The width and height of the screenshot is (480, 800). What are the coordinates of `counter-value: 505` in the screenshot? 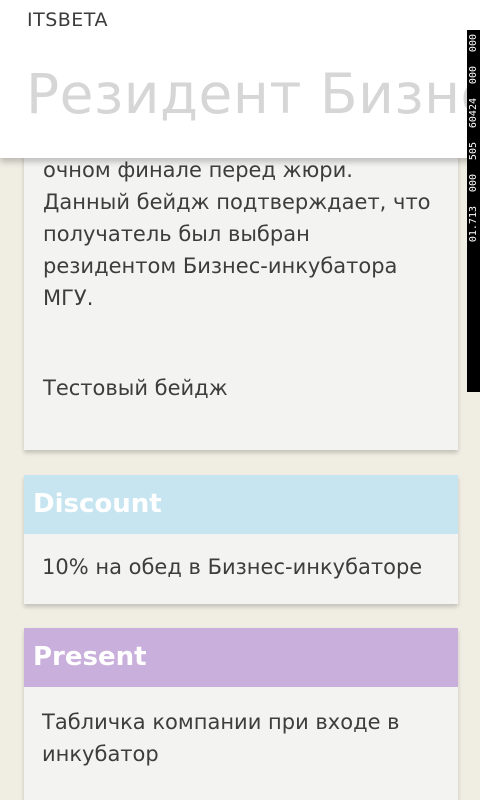 It's located at (473, 151).